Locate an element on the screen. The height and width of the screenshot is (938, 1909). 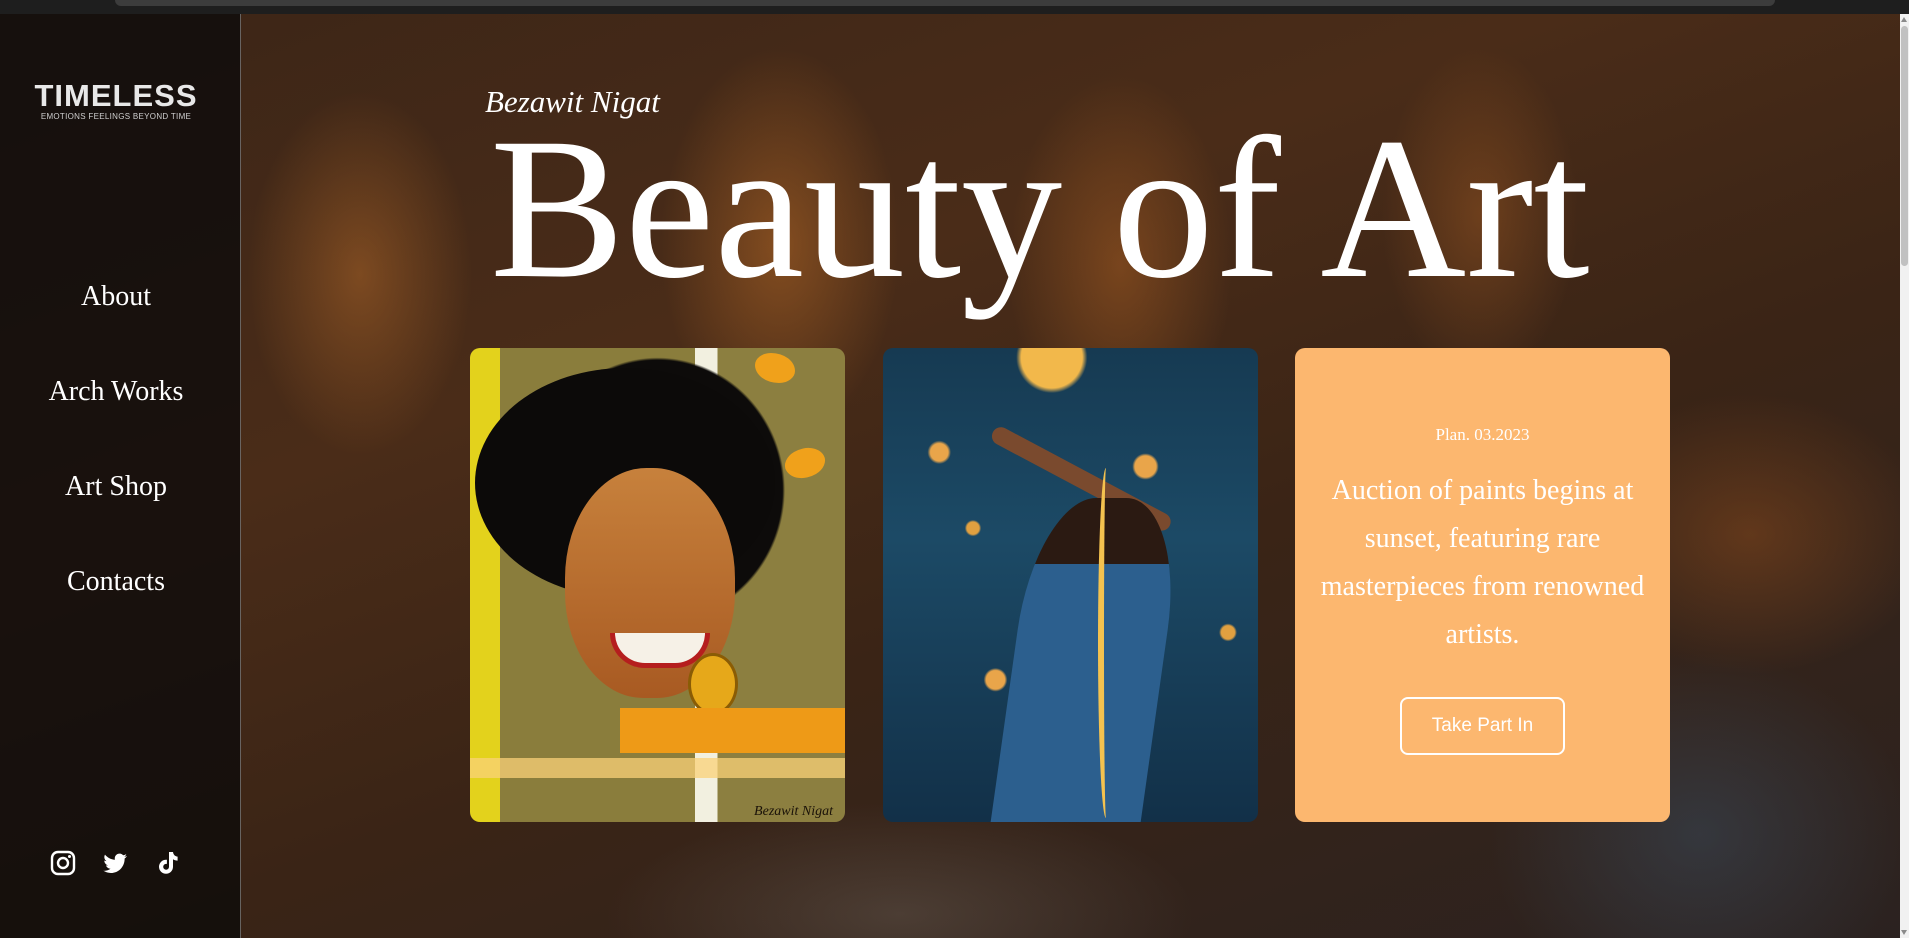
auction-date: Plan. 03.2023 is located at coordinates (1482, 434).